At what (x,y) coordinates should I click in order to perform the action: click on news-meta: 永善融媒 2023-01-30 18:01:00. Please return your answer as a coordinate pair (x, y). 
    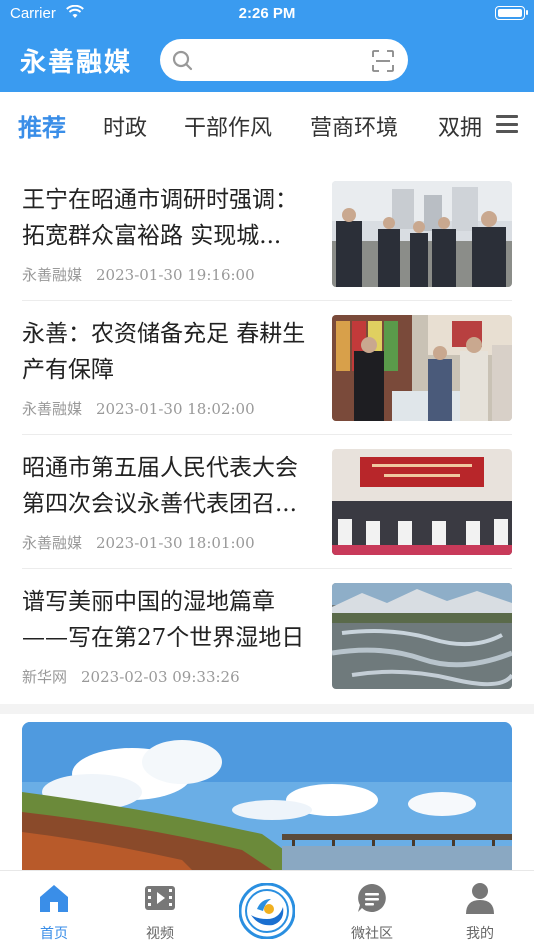
    Looking at the image, I should click on (138, 542).